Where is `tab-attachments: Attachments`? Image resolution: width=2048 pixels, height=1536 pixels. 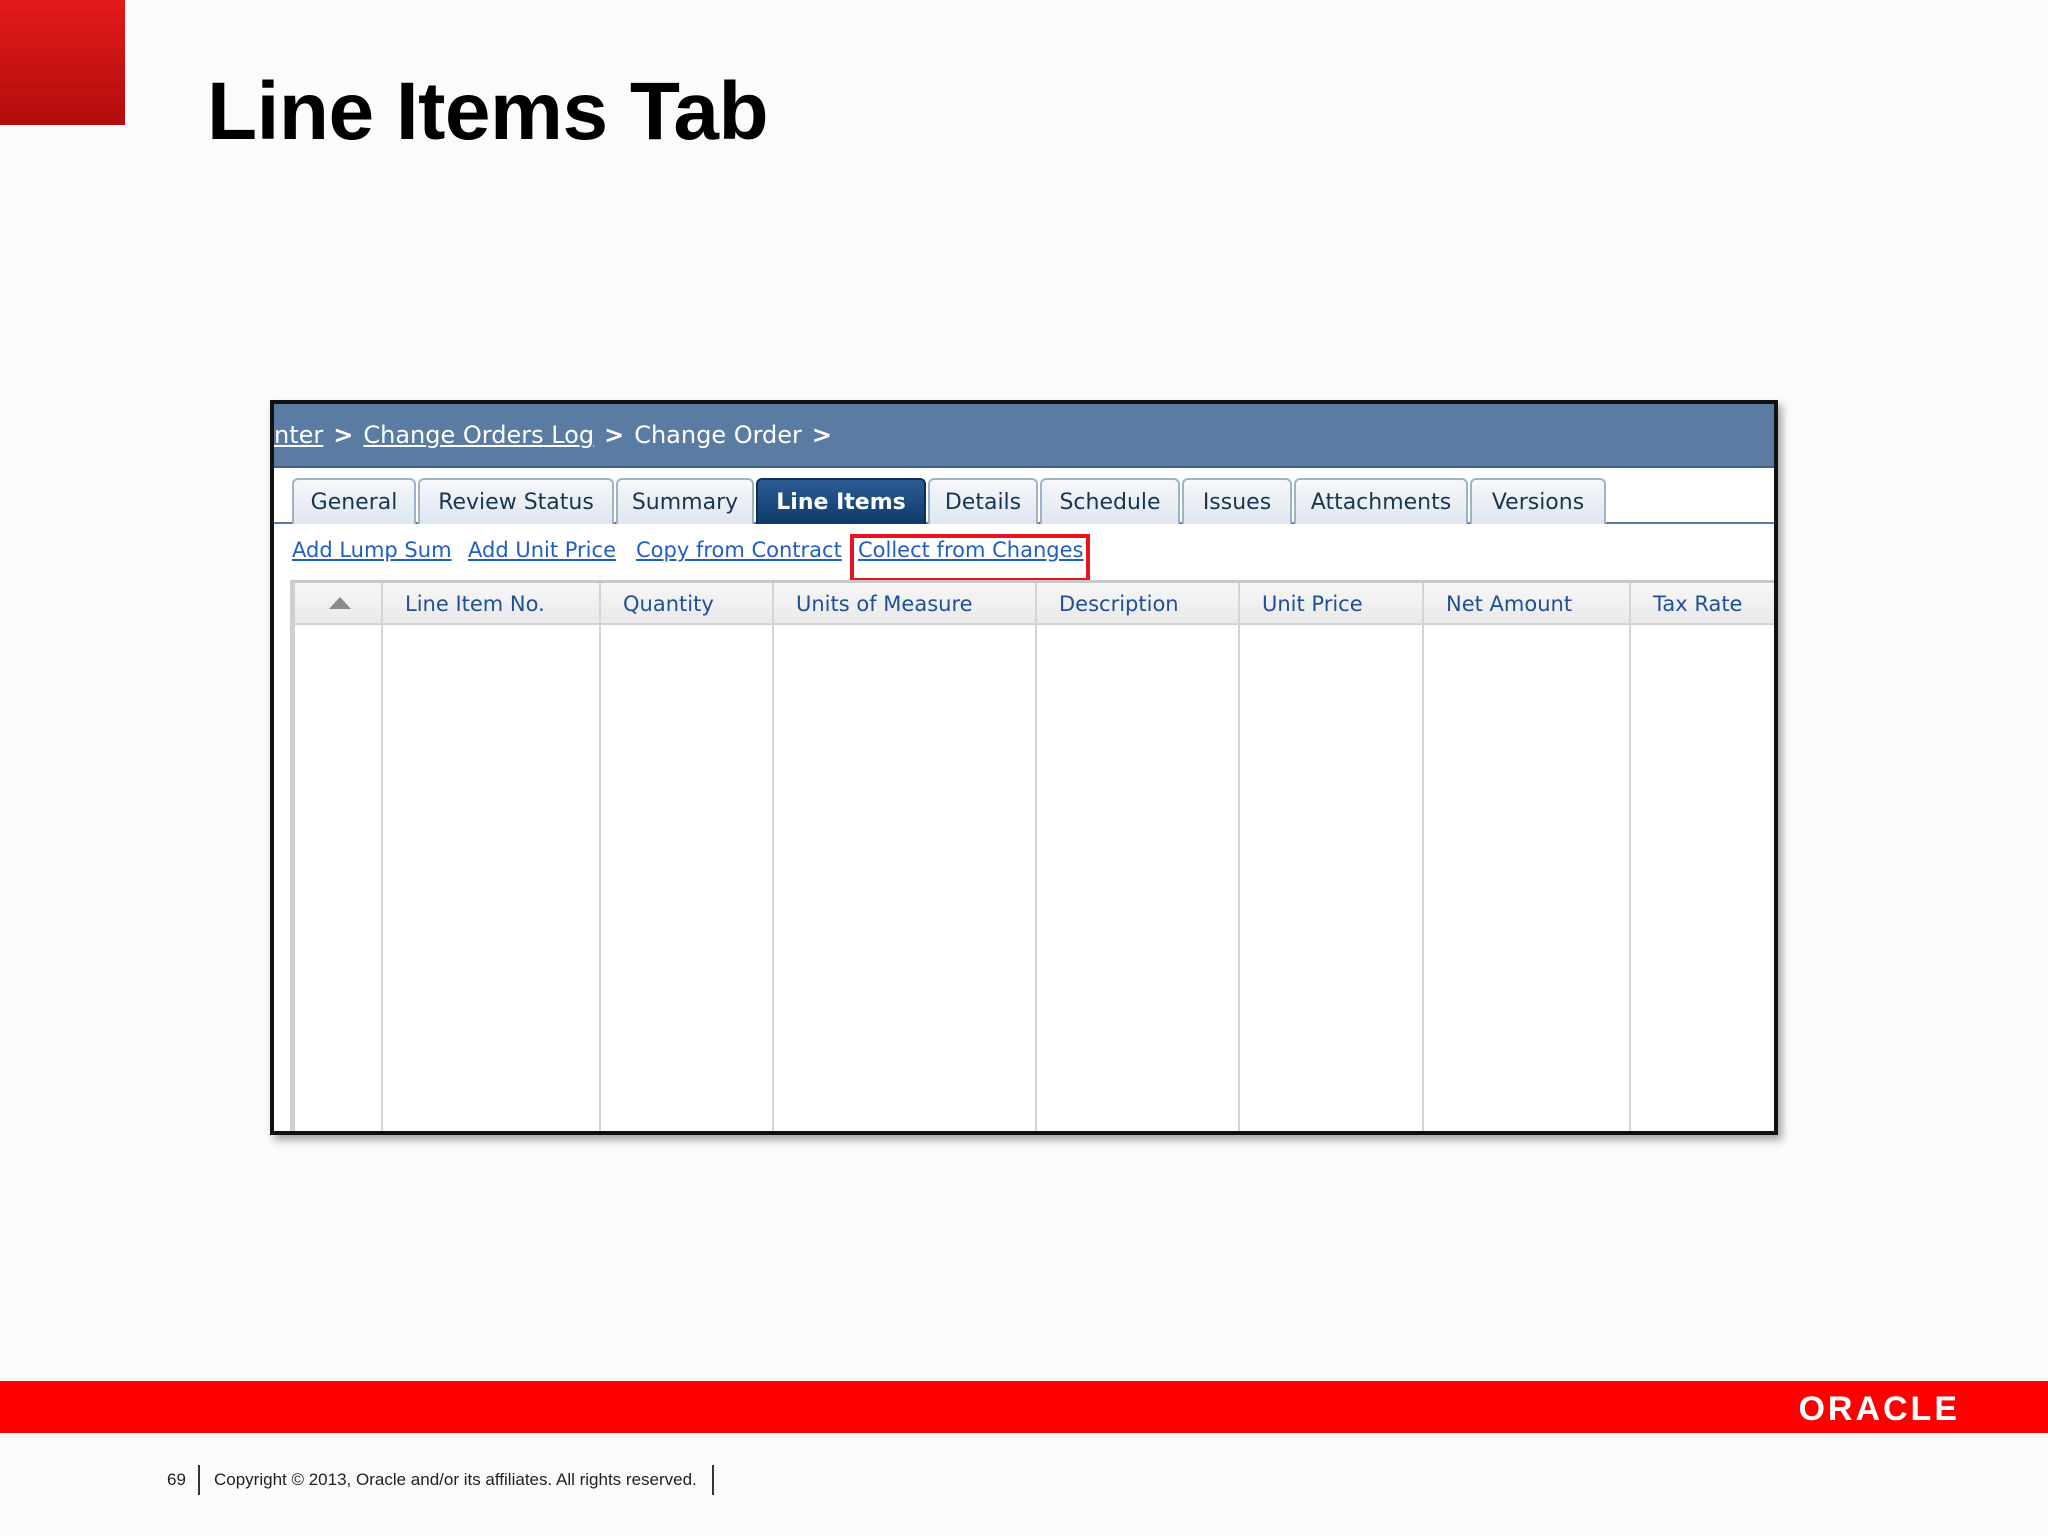 tab-attachments: Attachments is located at coordinates (1381, 501).